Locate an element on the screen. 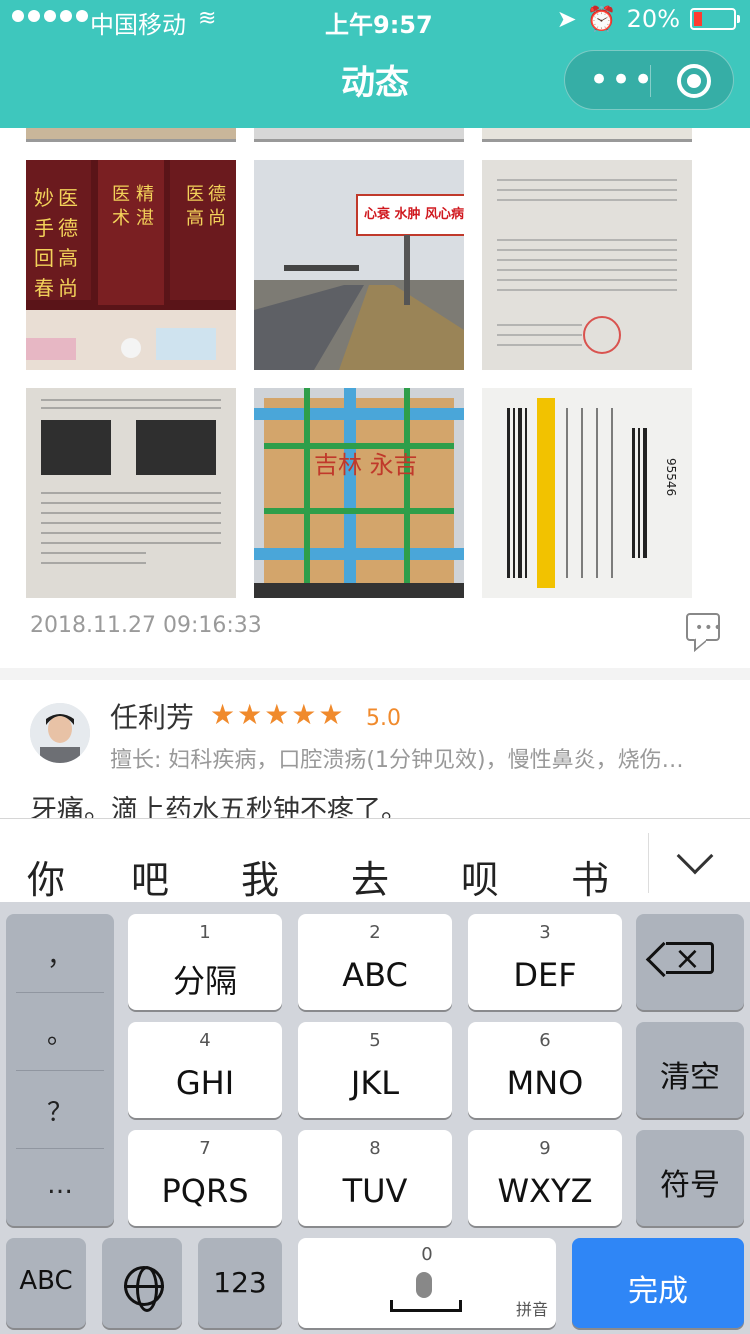 This screenshot has width=750, height=1334. banner-text: 妙 is located at coordinates (44, 198).